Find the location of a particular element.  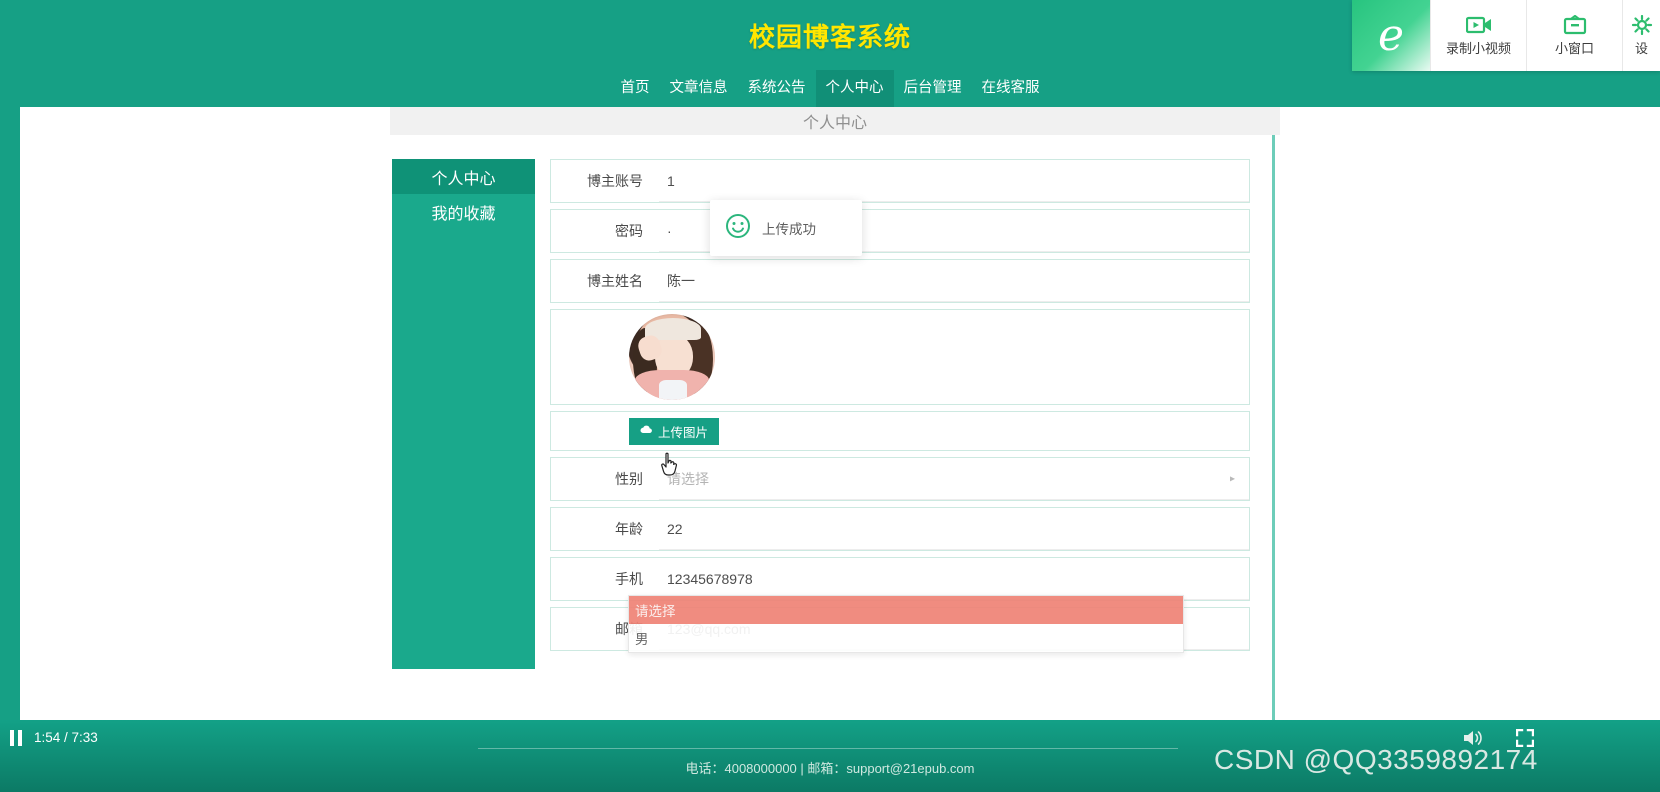

pause-icon is located at coordinates (16, 740).